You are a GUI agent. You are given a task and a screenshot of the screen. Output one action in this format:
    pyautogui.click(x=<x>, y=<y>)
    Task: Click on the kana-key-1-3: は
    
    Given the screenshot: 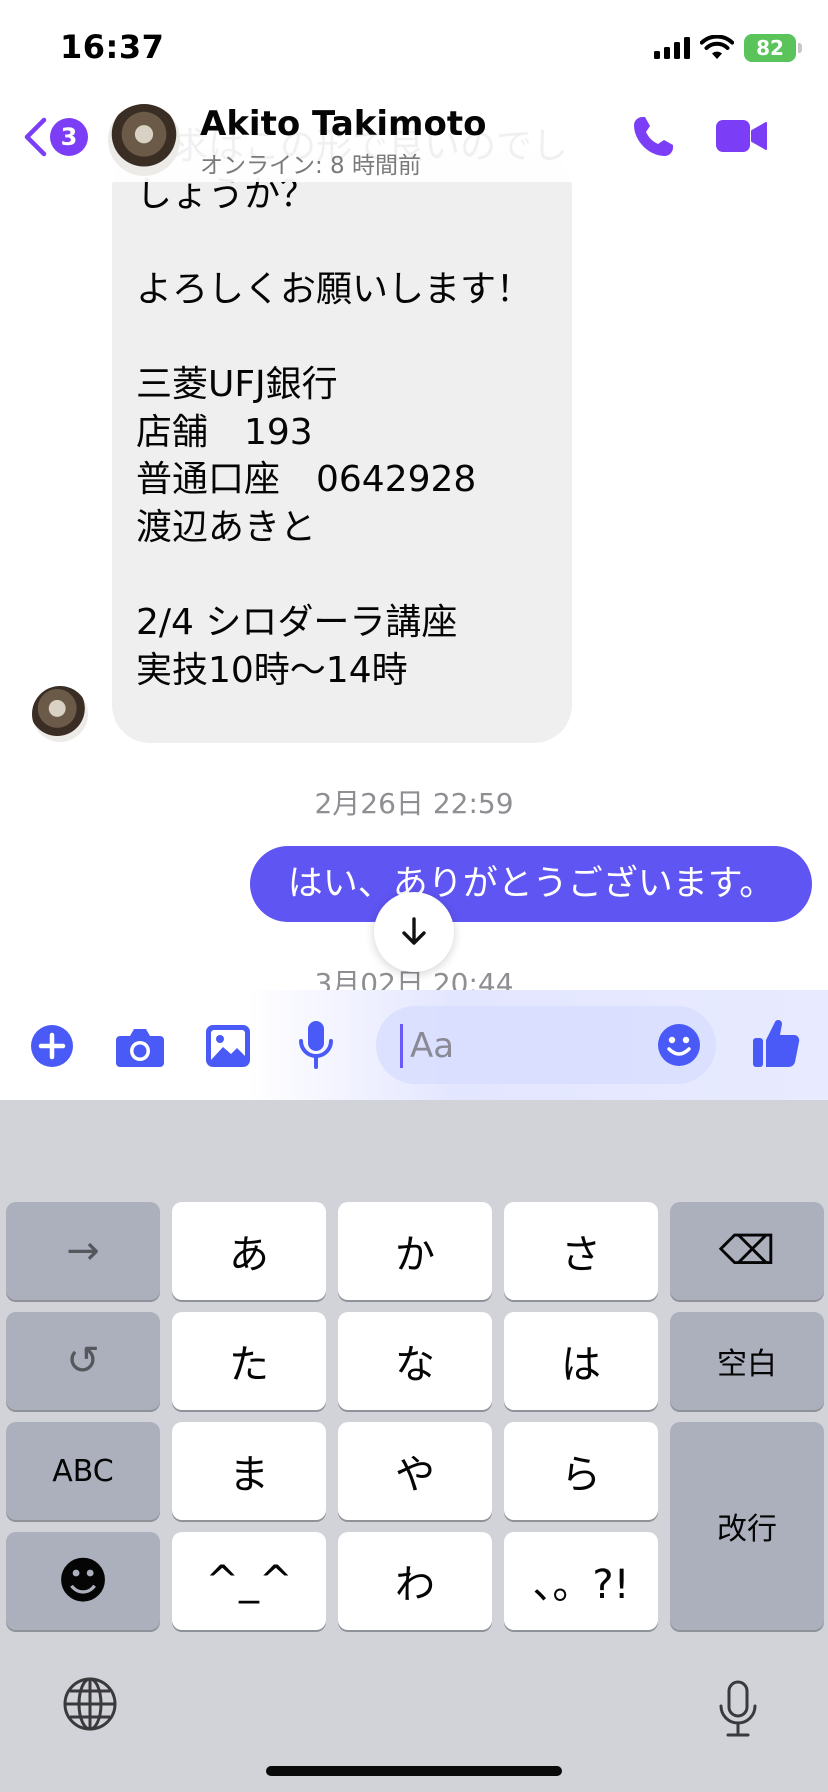 What is the action you would take?
    pyautogui.click(x=581, y=1361)
    